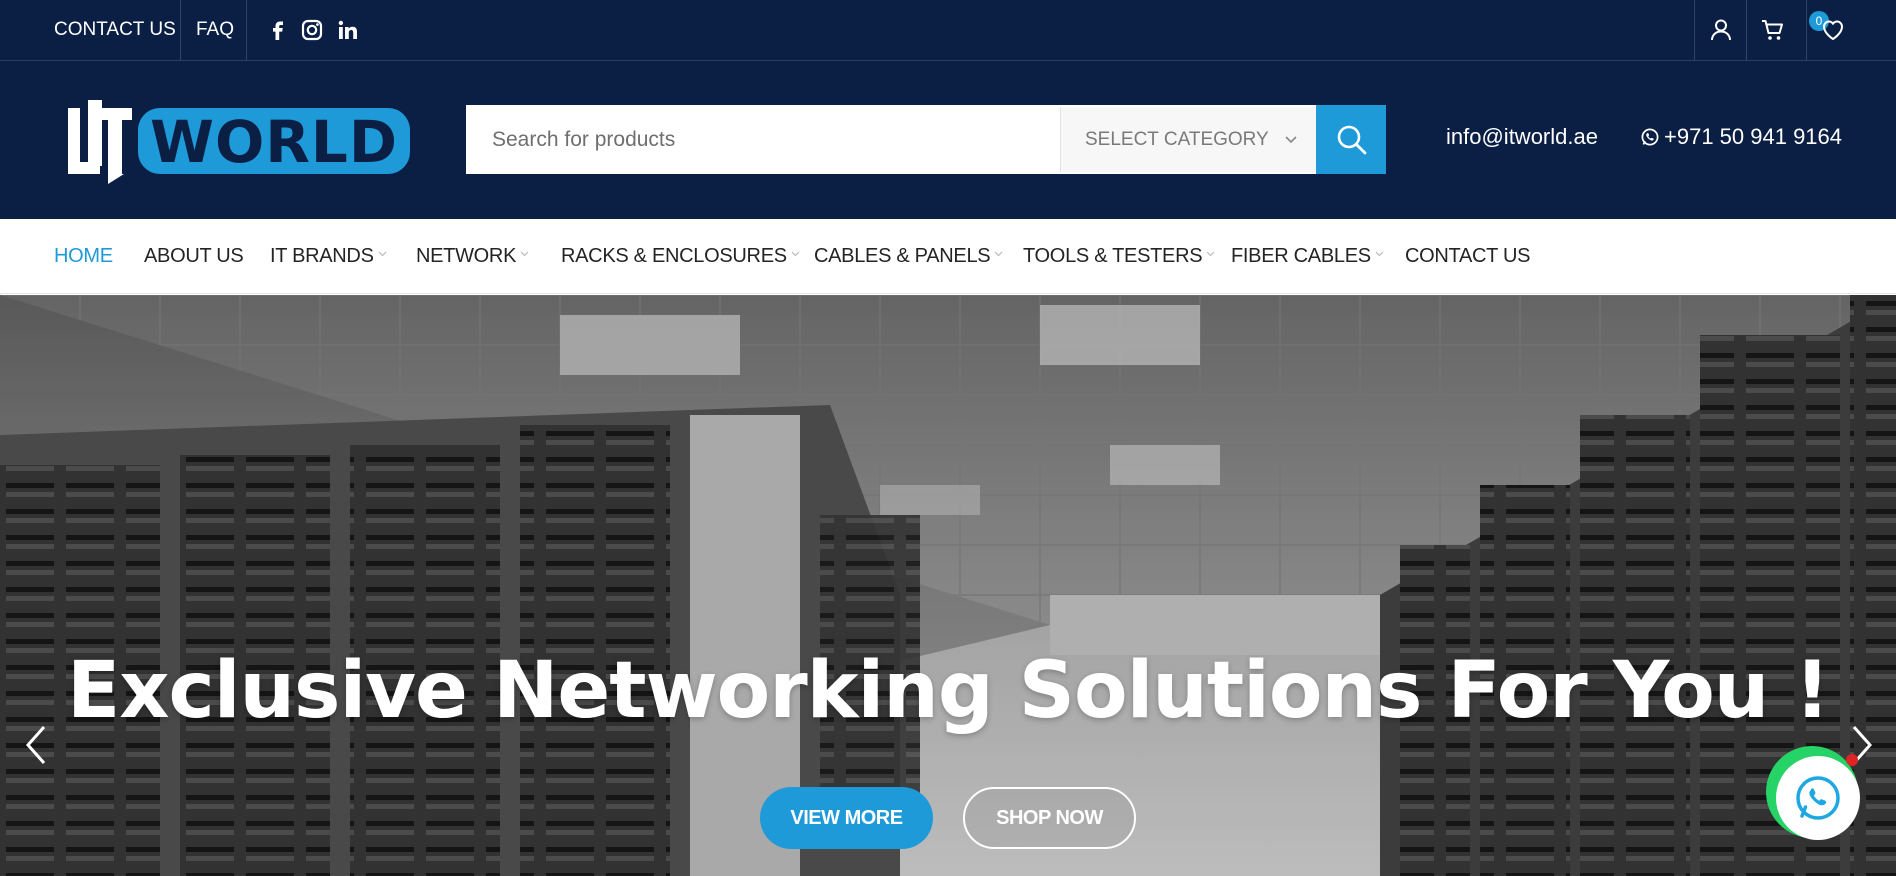  What do you see at coordinates (948, 691) in the screenshot?
I see `hero-title: Exclusive Networking Solutions For You !` at bounding box center [948, 691].